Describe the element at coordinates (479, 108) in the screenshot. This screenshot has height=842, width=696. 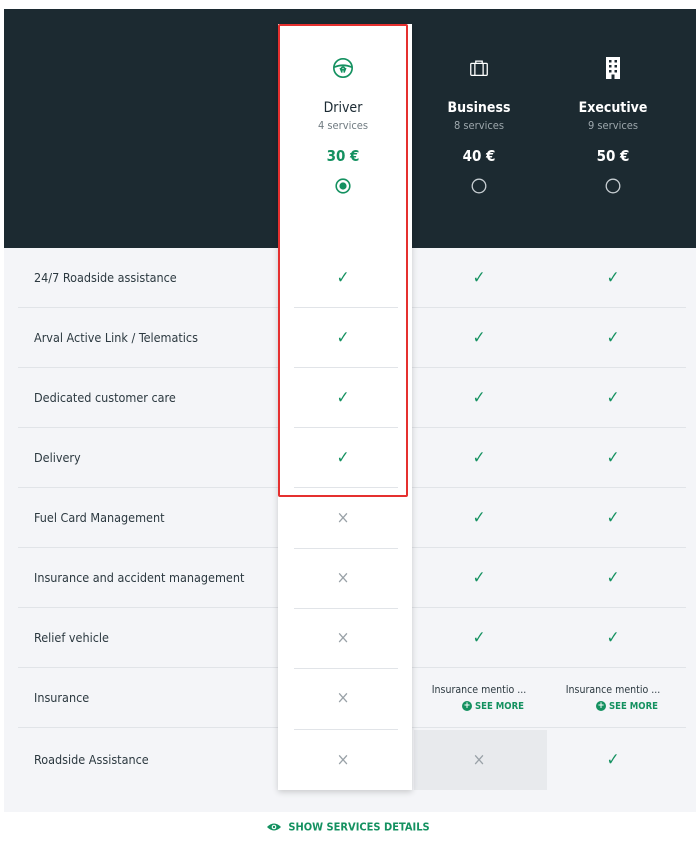
I see `plan-name: Business` at that location.